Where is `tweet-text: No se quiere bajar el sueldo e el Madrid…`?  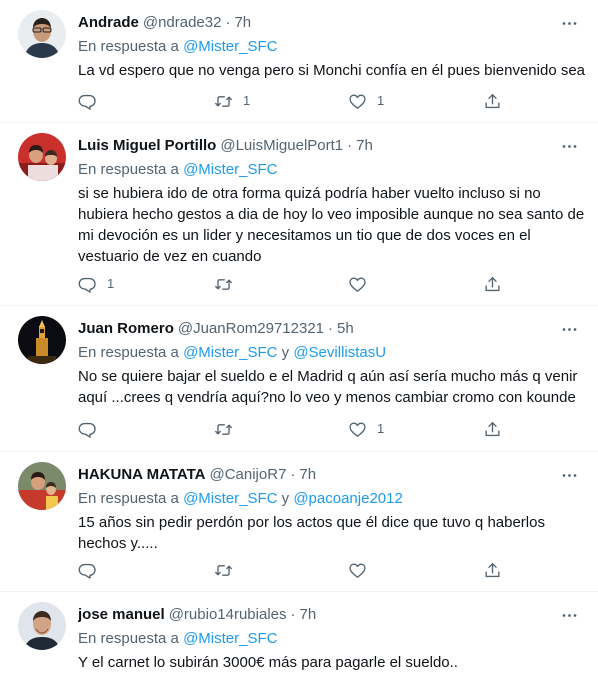 tweet-text: No se quiere bajar el sueldo e el Madrid… is located at coordinates (328, 387).